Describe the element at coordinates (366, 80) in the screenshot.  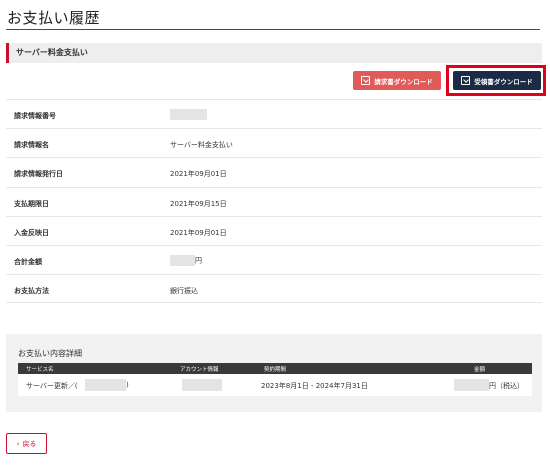
I see `download-icon` at that location.